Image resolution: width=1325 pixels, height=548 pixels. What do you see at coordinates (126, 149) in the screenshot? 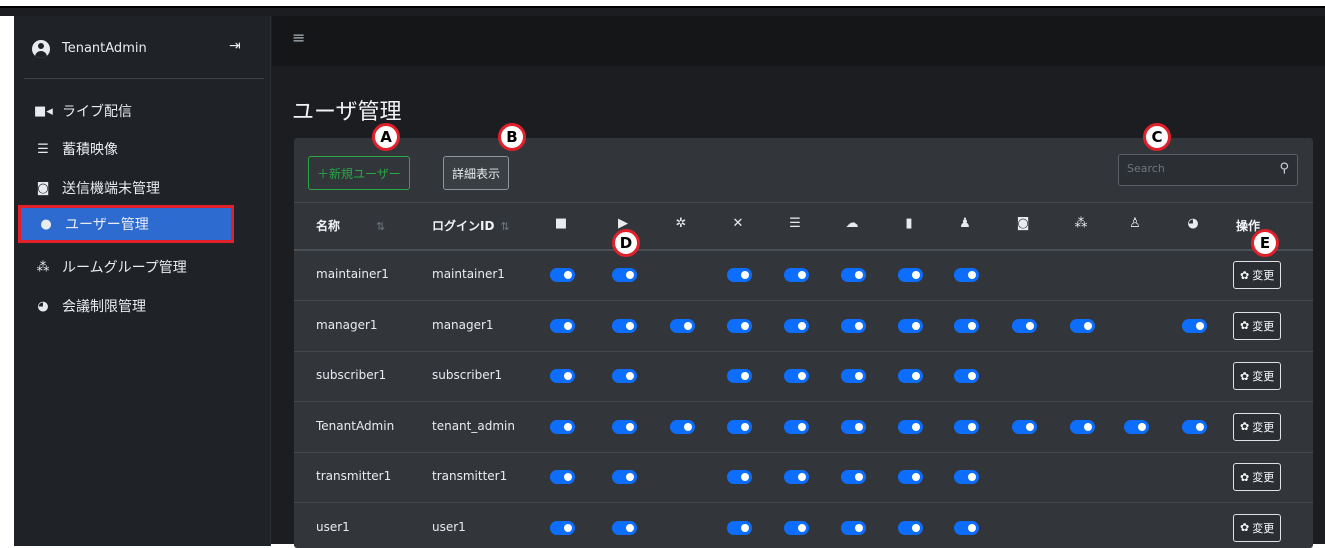
I see `sidebar-item: ☰蓄積映像` at bounding box center [126, 149].